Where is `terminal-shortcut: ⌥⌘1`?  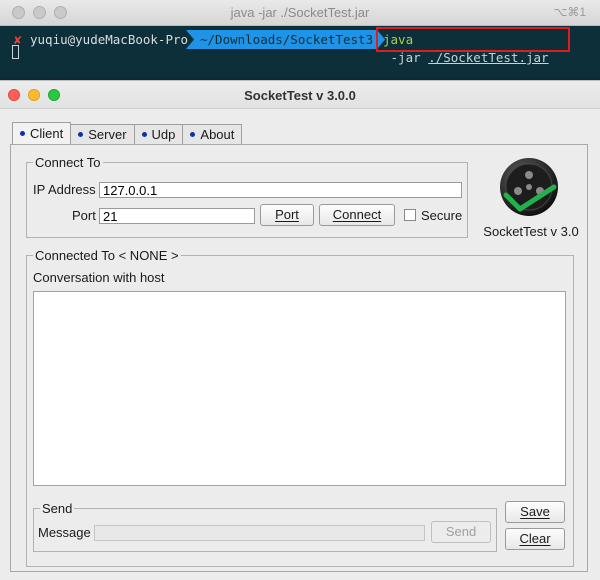 terminal-shortcut: ⌥⌘1 is located at coordinates (569, 12).